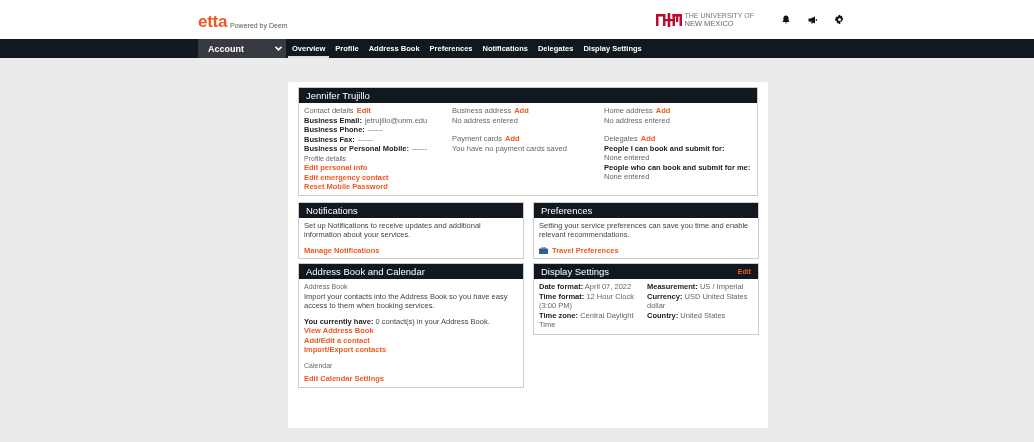 This screenshot has height=442, width=1034. I want to click on settings-icon, so click(839, 19).